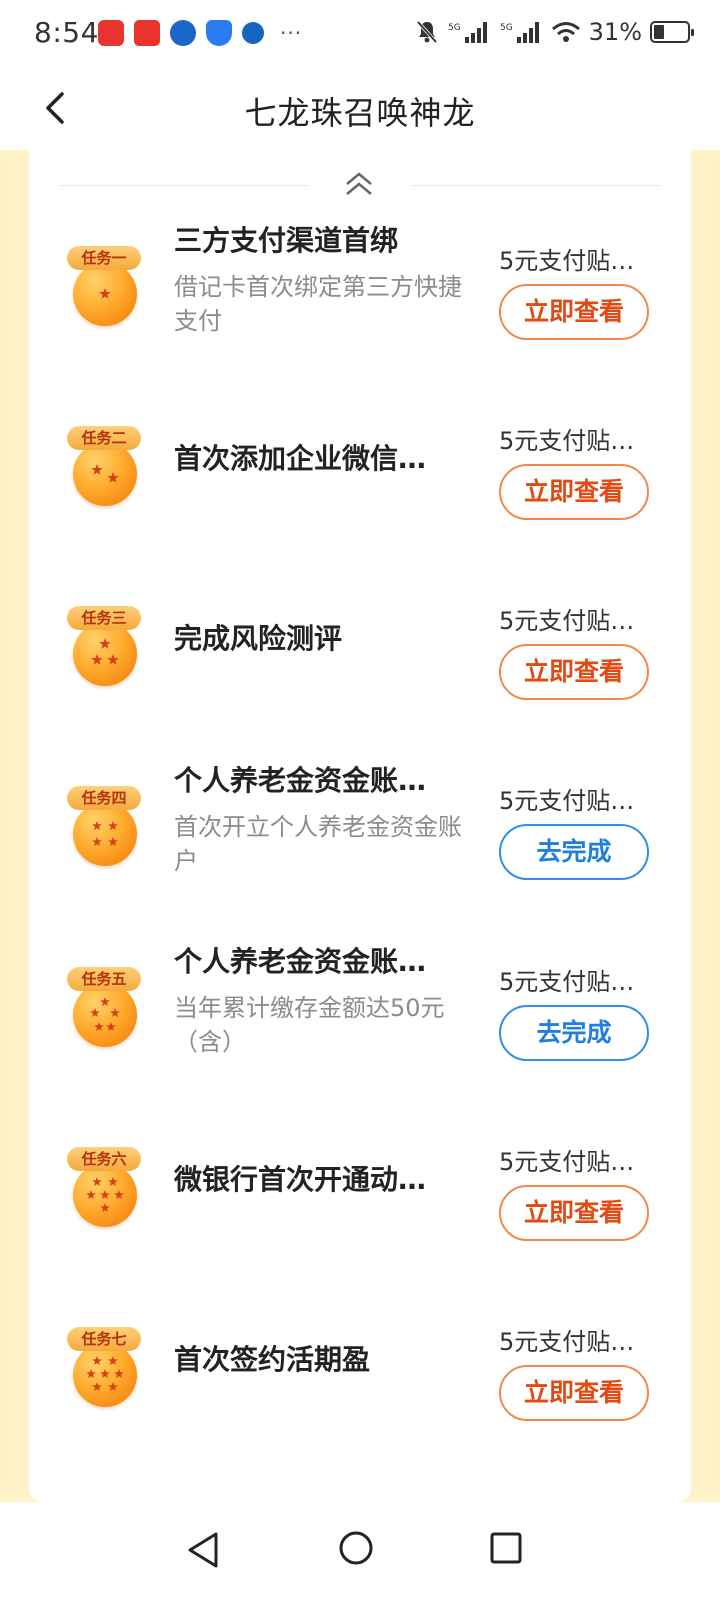  I want to click on dragon-ball-badge: 任务六, so click(104, 1185).